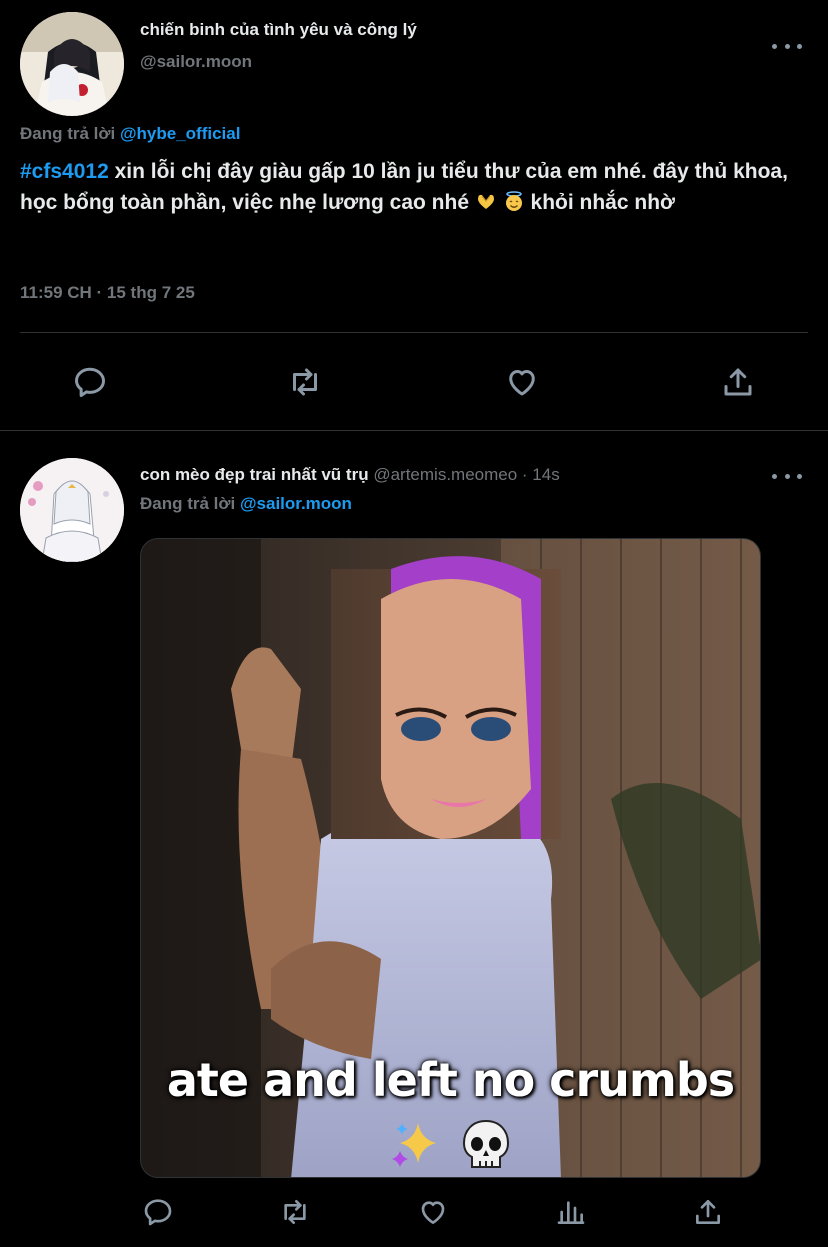  What do you see at coordinates (188, 503) in the screenshot?
I see `reply-replying-to-label: Đang trả lời` at bounding box center [188, 503].